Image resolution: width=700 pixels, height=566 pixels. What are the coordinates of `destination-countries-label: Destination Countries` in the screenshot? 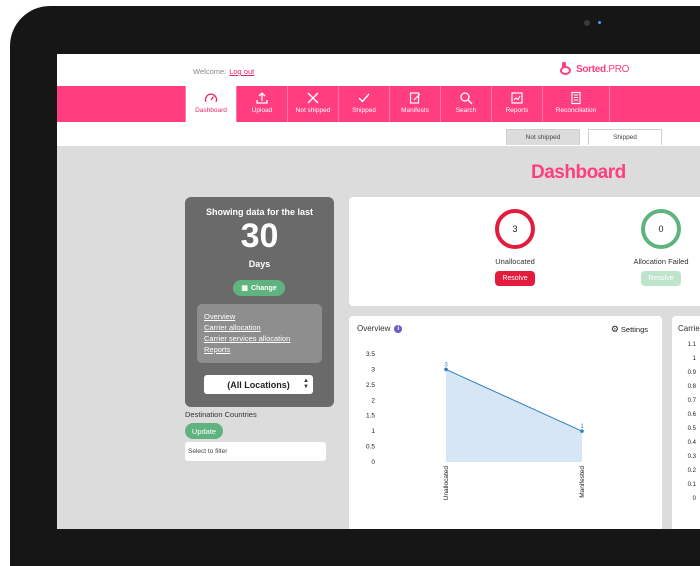 It's located at (221, 414).